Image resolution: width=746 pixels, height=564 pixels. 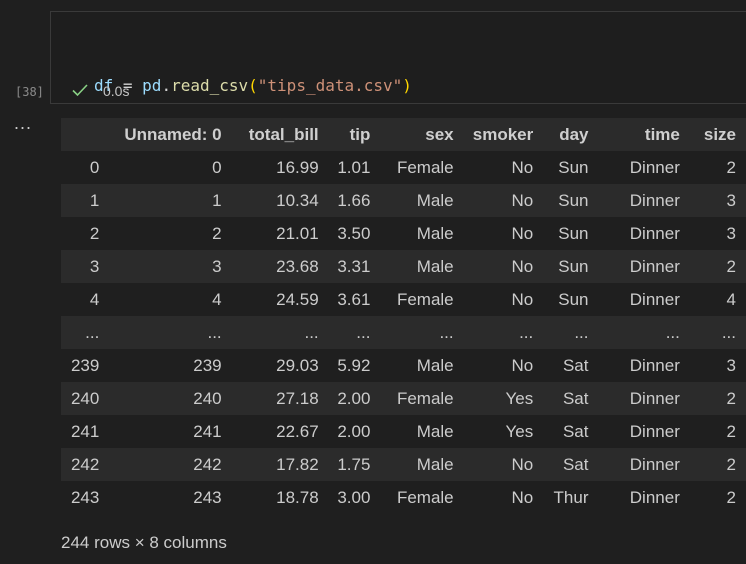 What do you see at coordinates (297, 233) in the screenshot?
I see `table-cell: 21.01` at bounding box center [297, 233].